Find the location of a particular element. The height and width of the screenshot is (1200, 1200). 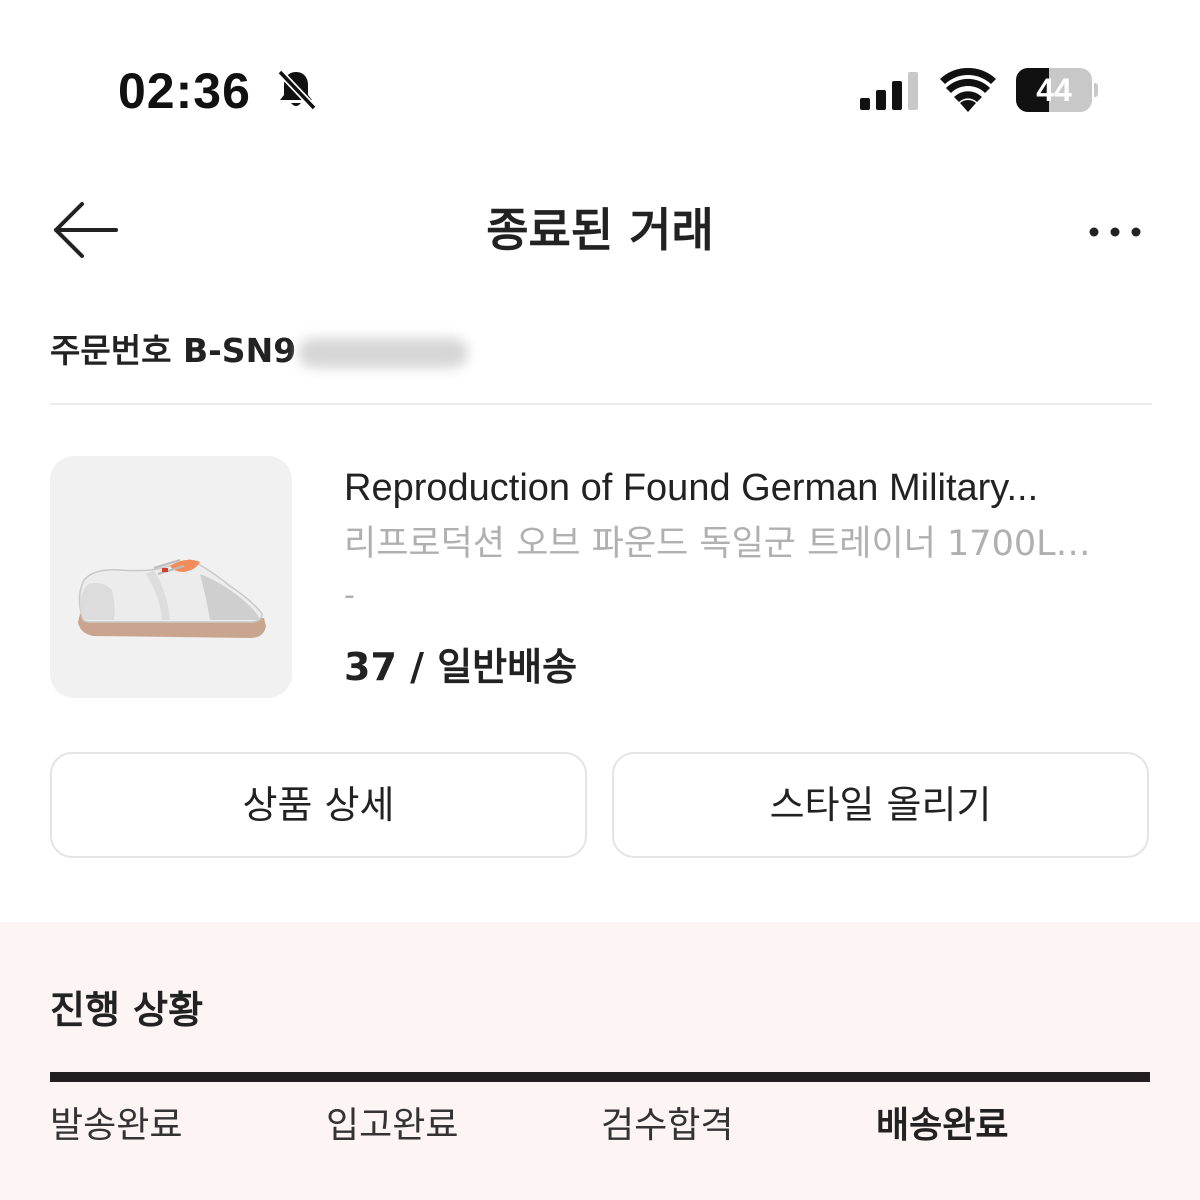

product-image is located at coordinates (171, 577).